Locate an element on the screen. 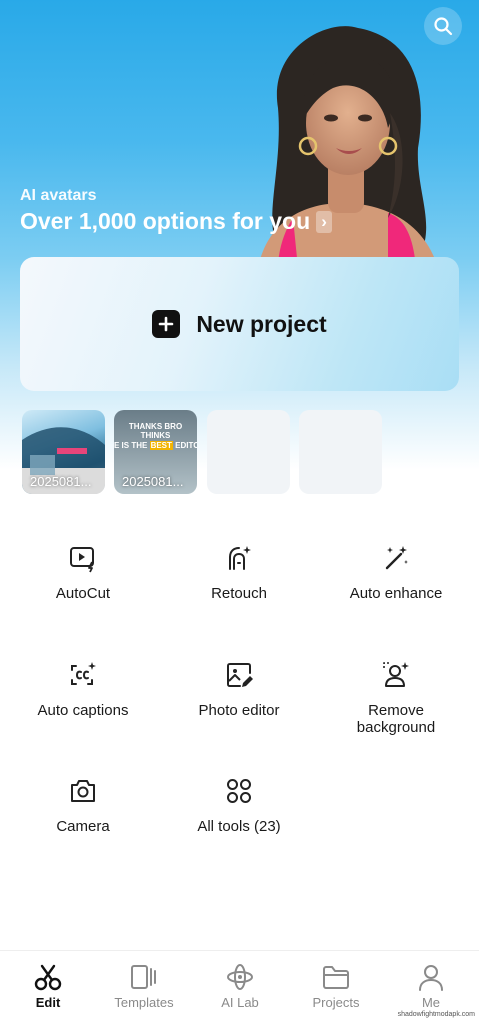 The height and width of the screenshot is (1024, 479). folder-icon is located at coordinates (336, 977).